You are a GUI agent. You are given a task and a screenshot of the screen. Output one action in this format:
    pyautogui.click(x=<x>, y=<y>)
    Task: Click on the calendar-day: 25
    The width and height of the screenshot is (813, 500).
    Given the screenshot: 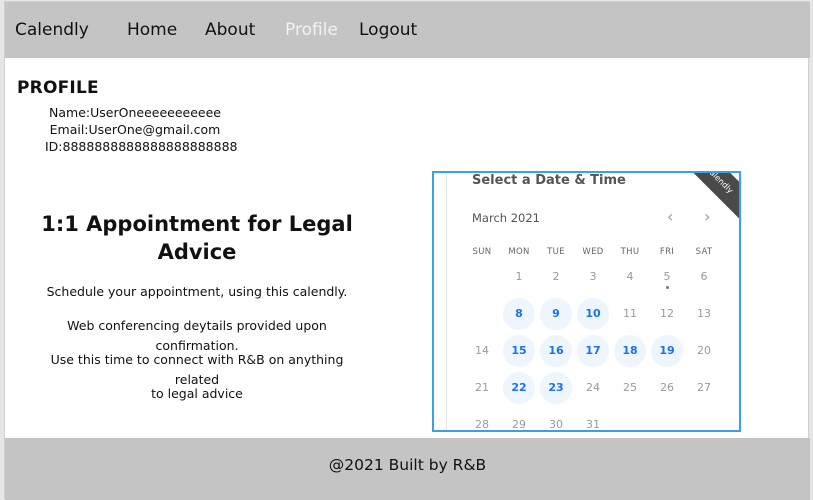 What is the action you would take?
    pyautogui.click(x=630, y=387)
    